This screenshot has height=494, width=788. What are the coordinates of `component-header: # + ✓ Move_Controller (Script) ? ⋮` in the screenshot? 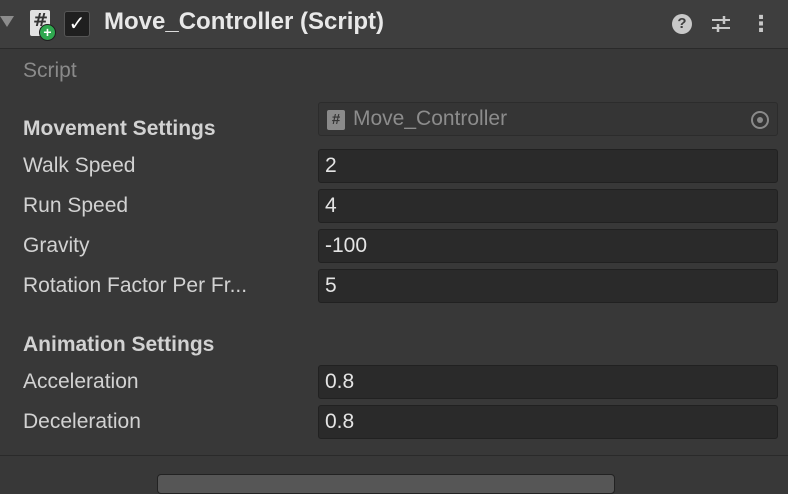 It's located at (394, 24).